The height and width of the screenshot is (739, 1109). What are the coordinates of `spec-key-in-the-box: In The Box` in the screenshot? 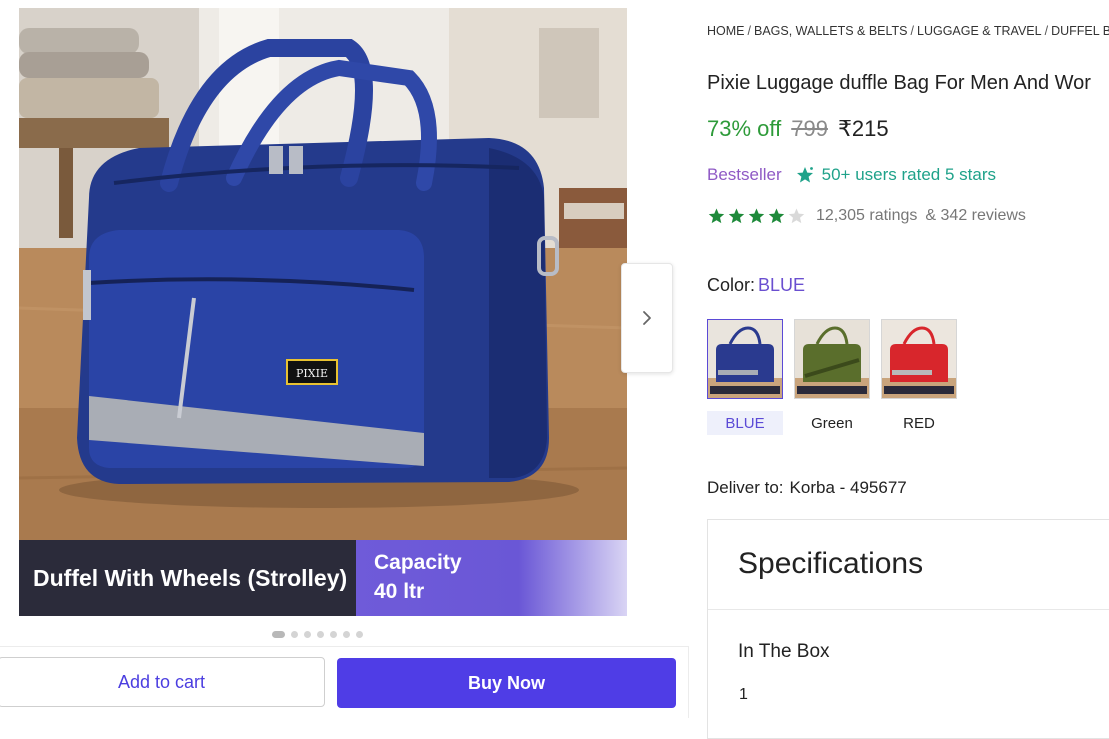 It's located at (784, 651).